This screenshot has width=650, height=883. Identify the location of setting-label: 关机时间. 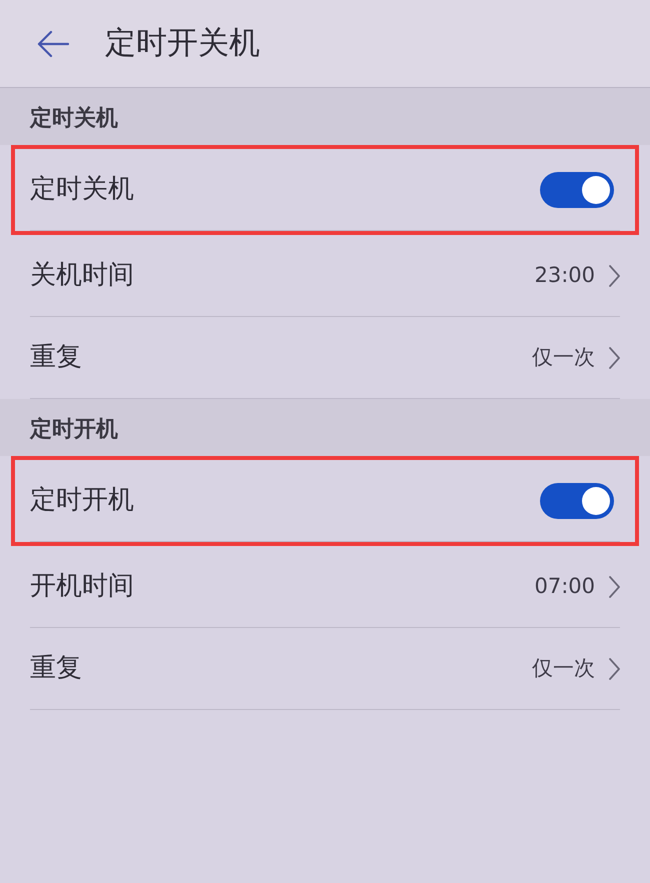
(82, 275).